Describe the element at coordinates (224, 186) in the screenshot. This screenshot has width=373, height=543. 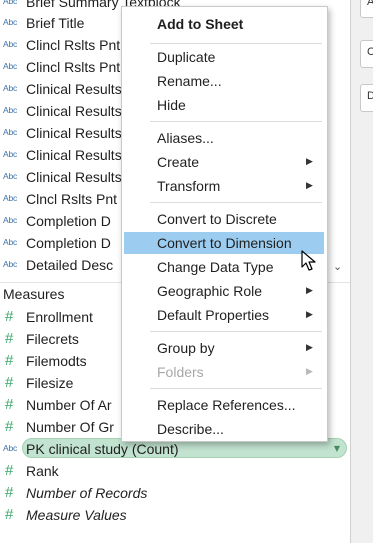
I see `menu-item-transform: Transform ▶` at that location.